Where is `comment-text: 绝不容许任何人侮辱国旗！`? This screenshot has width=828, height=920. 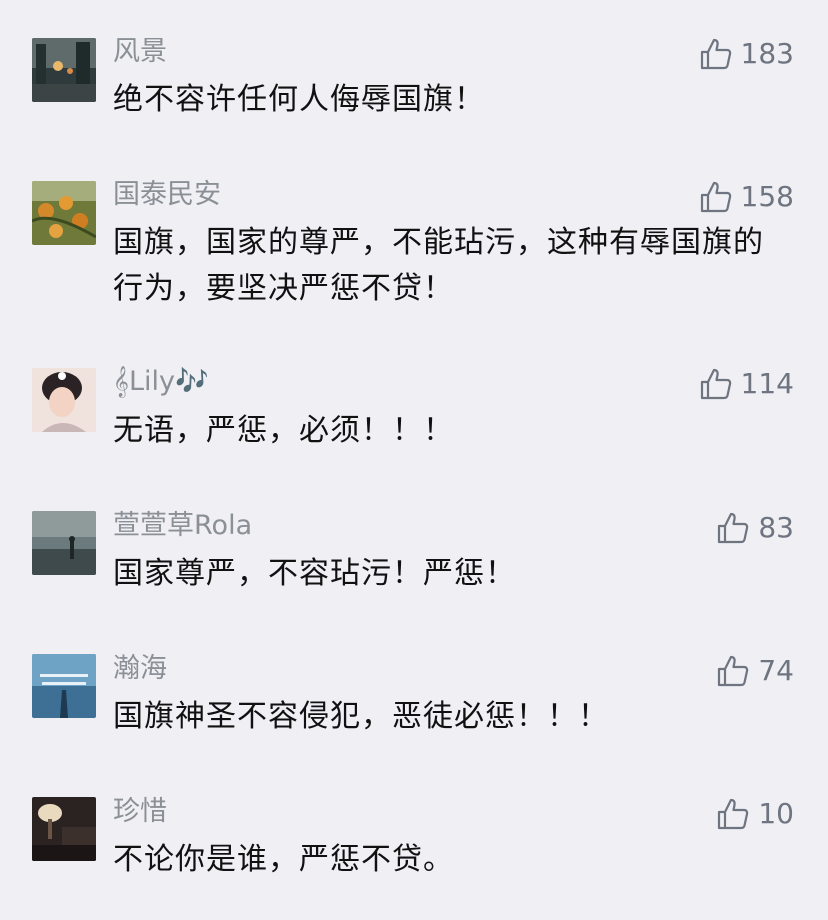 comment-text: 绝不容许任何人侮辱国旗！ is located at coordinates (299, 99).